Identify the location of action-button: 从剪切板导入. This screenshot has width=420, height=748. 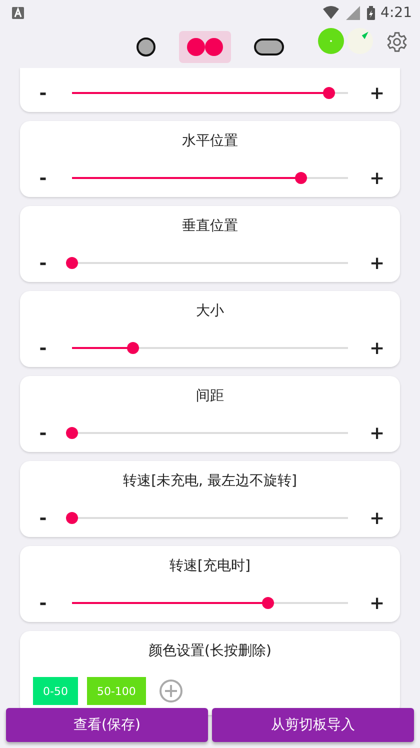
(313, 725).